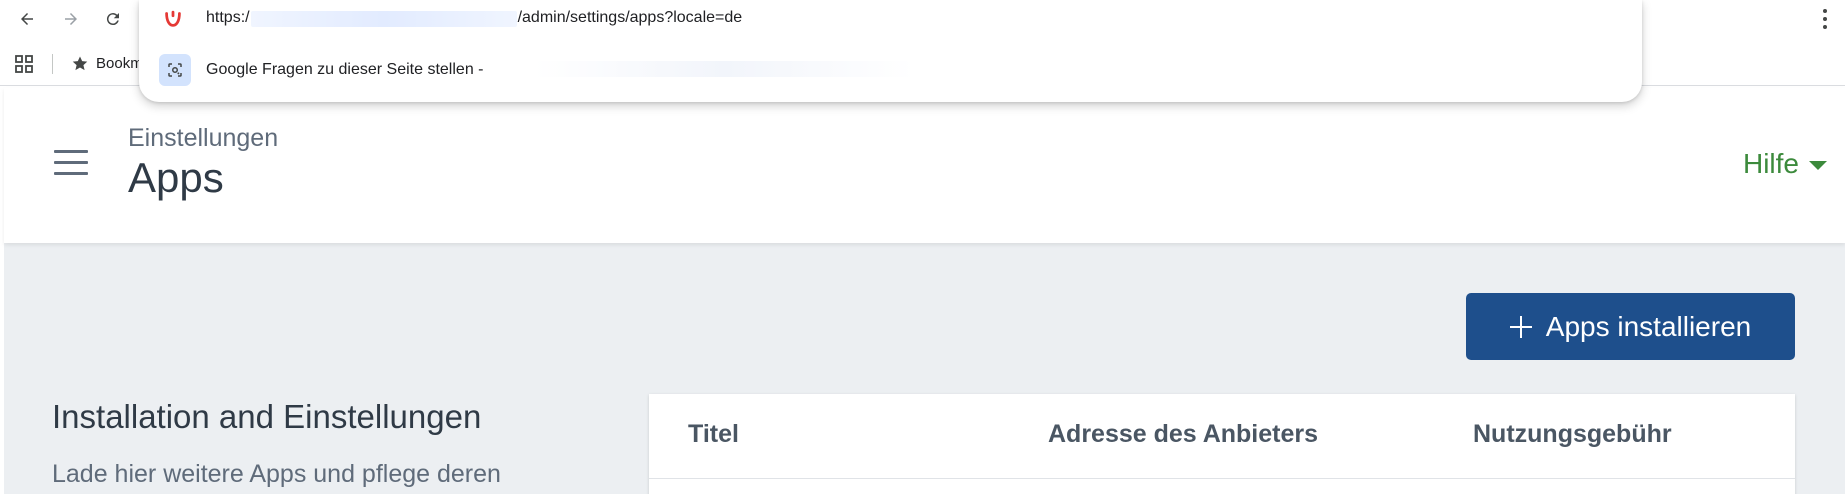  I want to click on page-title: Apps, so click(176, 177).